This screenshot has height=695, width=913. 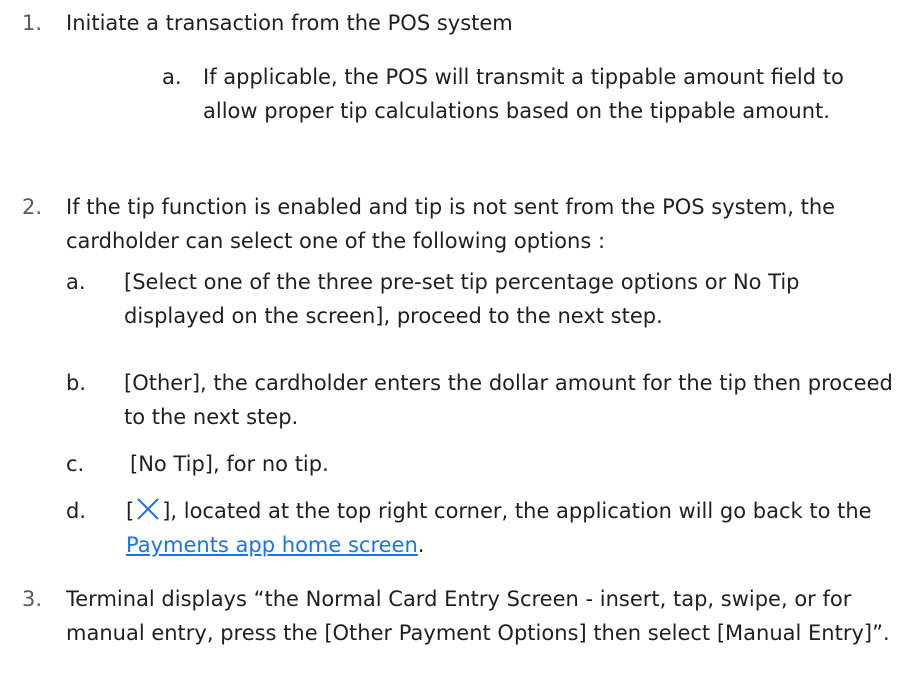 I want to click on sub-letter: b., so click(x=76, y=383).